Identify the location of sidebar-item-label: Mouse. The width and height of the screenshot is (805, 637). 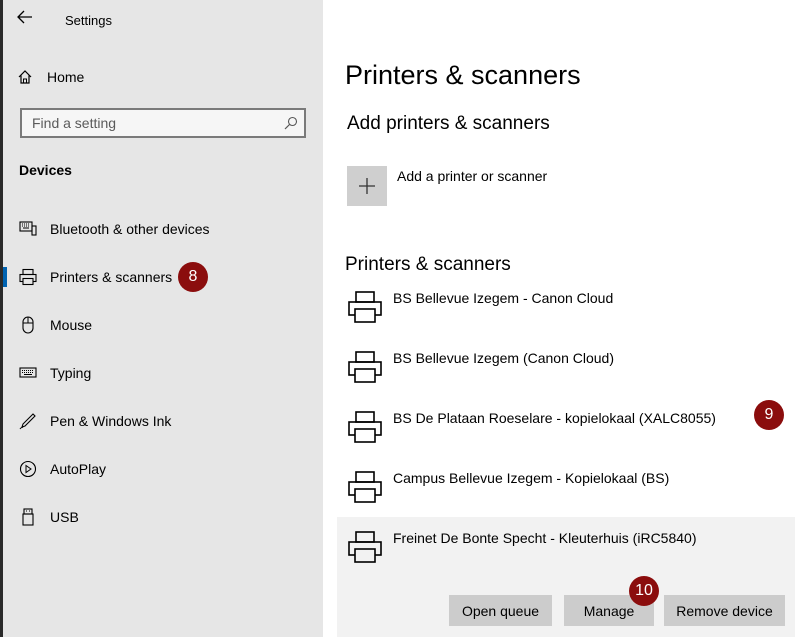
(71, 325).